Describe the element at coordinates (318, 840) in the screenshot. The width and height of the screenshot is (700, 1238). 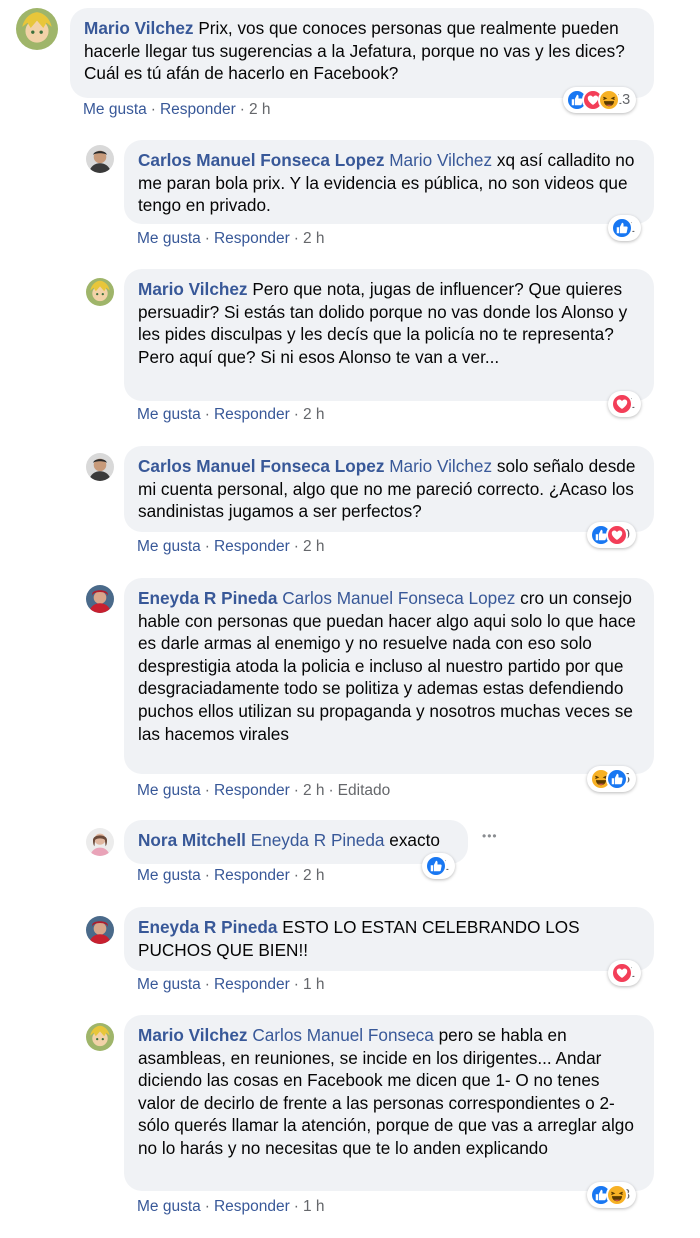
I see `comment-mention: Eneyda R Pineda` at that location.